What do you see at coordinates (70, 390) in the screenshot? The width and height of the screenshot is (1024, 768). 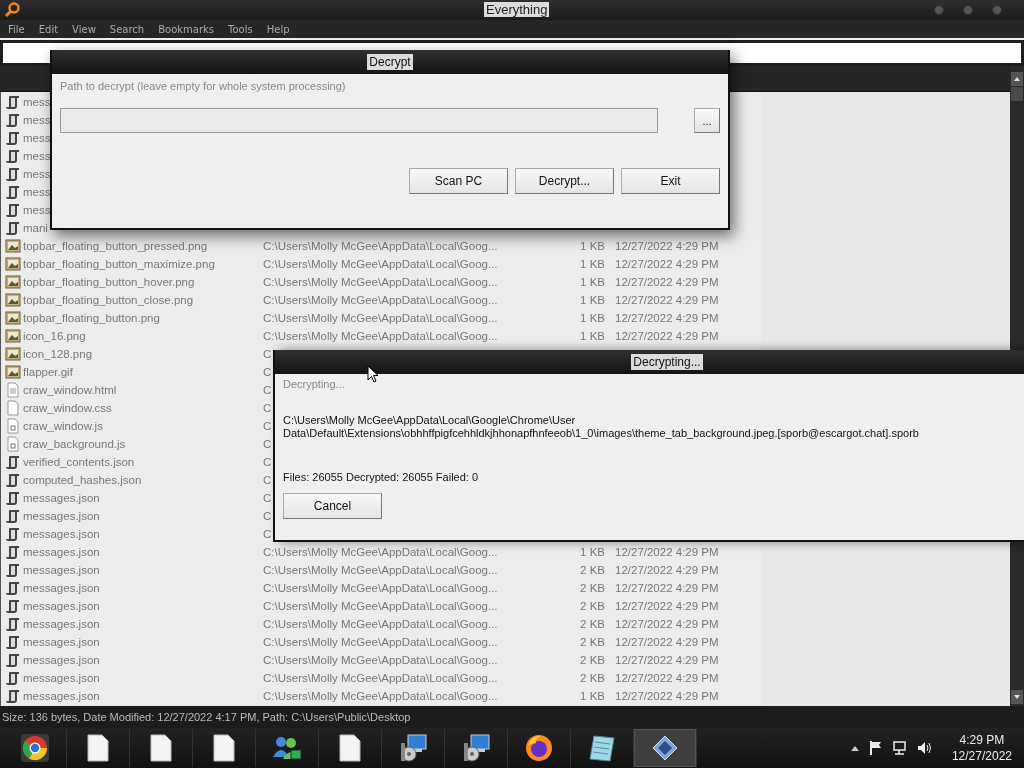 I see `file-name-cell-text: craw_window.html` at bounding box center [70, 390].